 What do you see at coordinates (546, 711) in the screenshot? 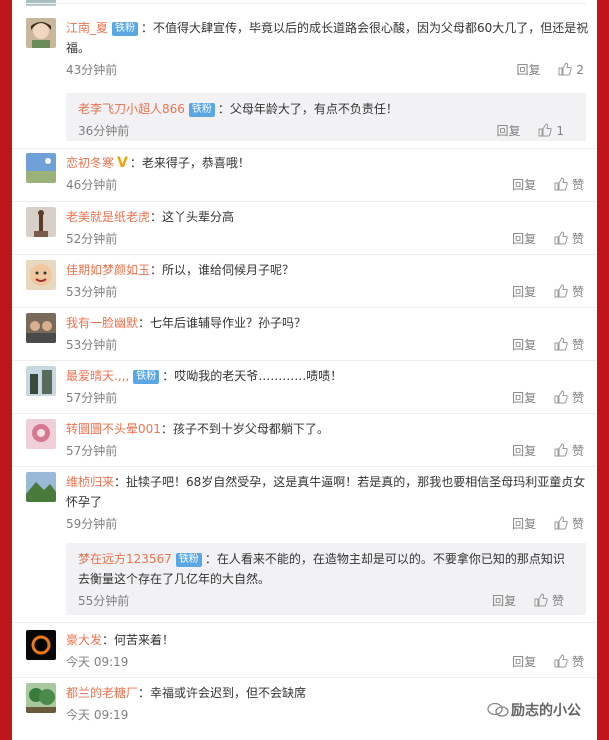
I see `watermark-text: 励志的小公` at bounding box center [546, 711].